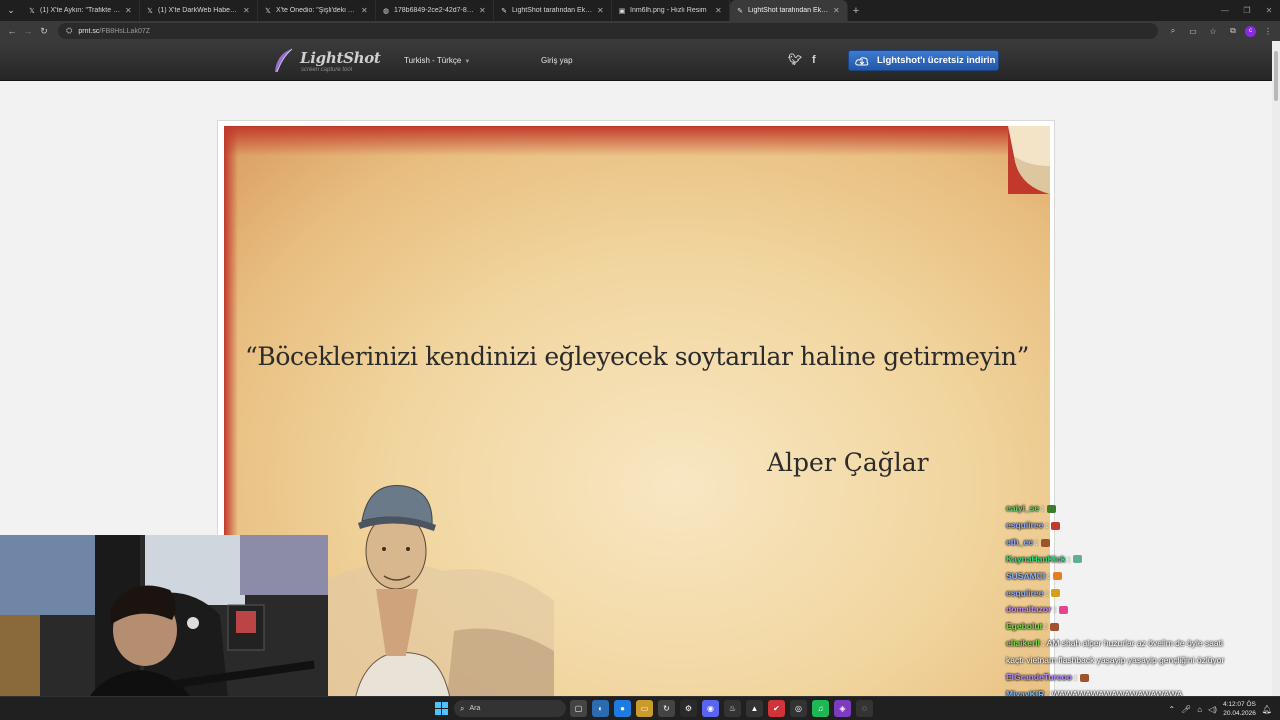 Image resolution: width=1280 pixels, height=720 pixels. I want to click on streamer-webcam, so click(164, 627).